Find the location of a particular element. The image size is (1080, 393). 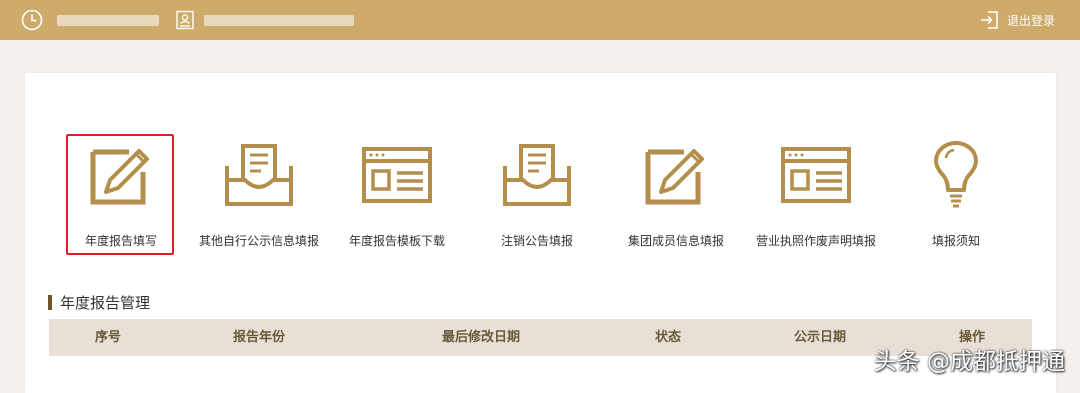

func-template-download: 年度报告模板下载 is located at coordinates (397, 194).